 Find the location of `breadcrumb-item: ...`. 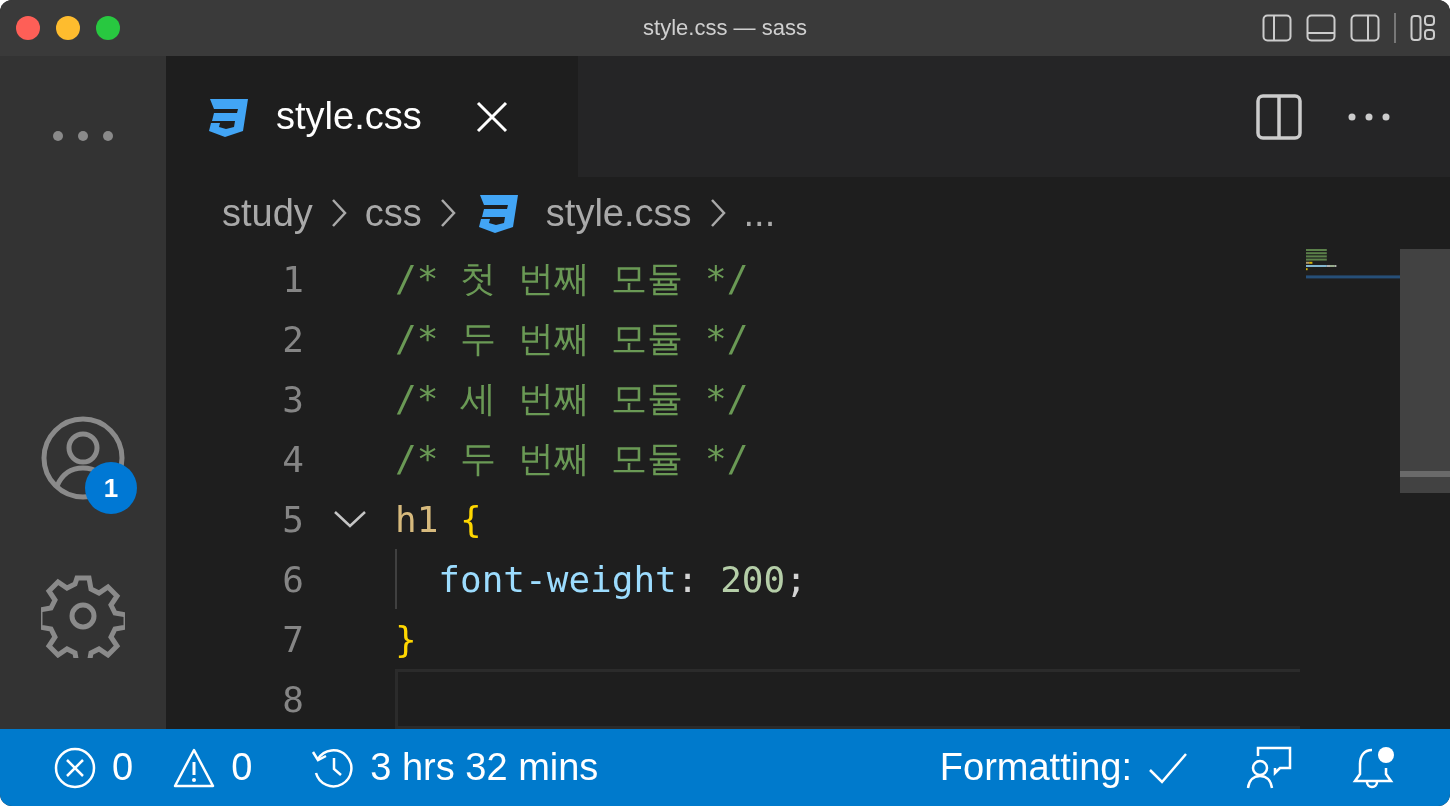

breadcrumb-item: ... is located at coordinates (759, 213).